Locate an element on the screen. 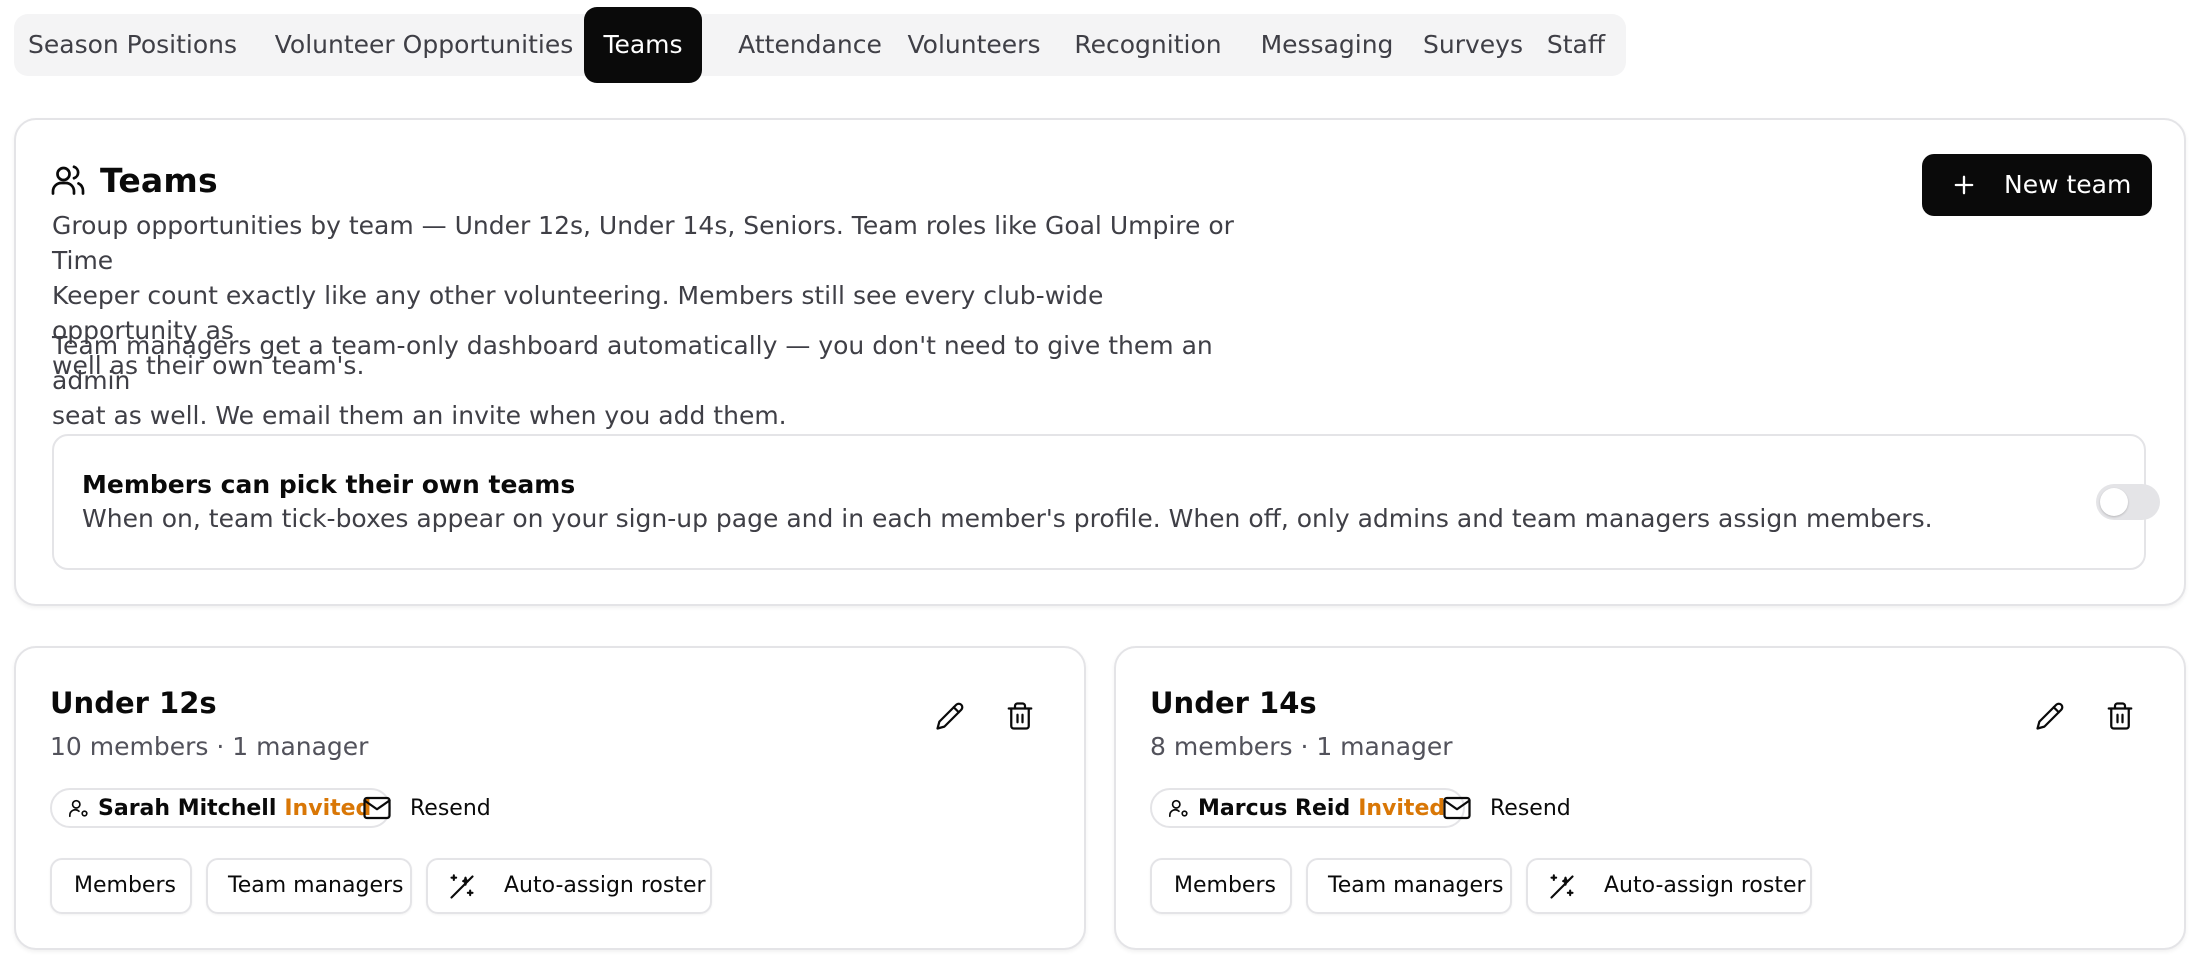  setting-title: Members can pick their own teams is located at coordinates (329, 484).